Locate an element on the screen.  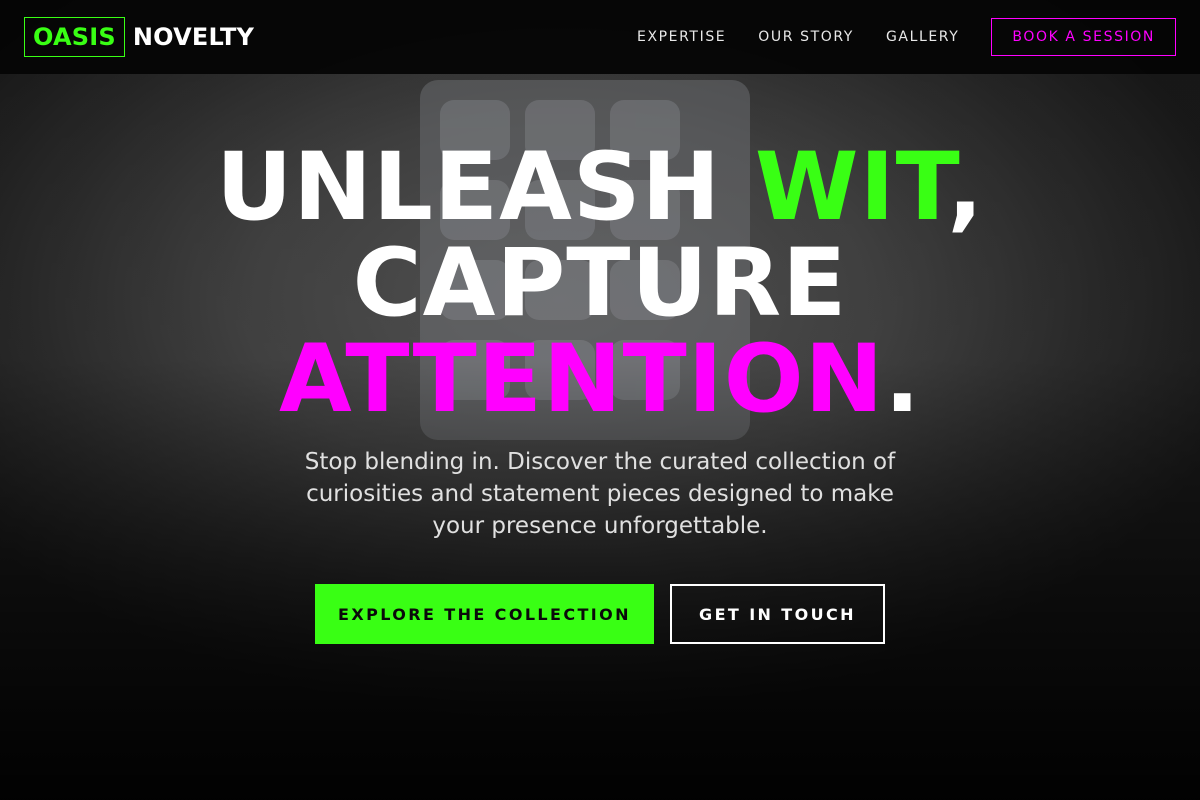
get-in-touch-button: GET IN TOUCH is located at coordinates (777, 614).